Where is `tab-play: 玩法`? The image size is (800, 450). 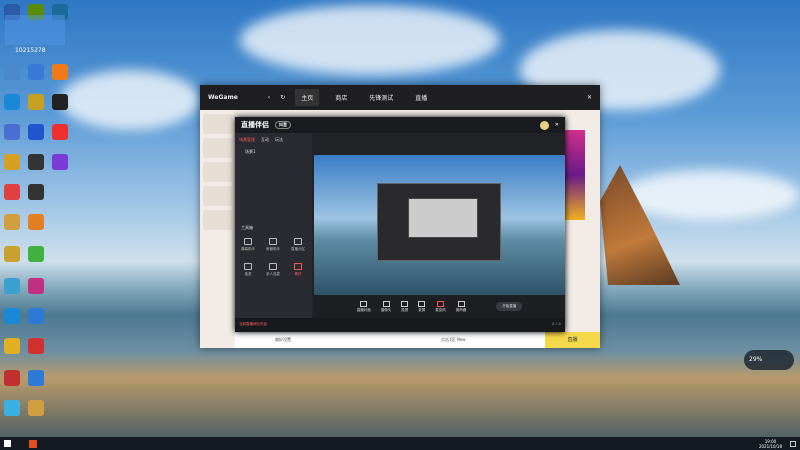 tab-play: 玩法 is located at coordinates (279, 140).